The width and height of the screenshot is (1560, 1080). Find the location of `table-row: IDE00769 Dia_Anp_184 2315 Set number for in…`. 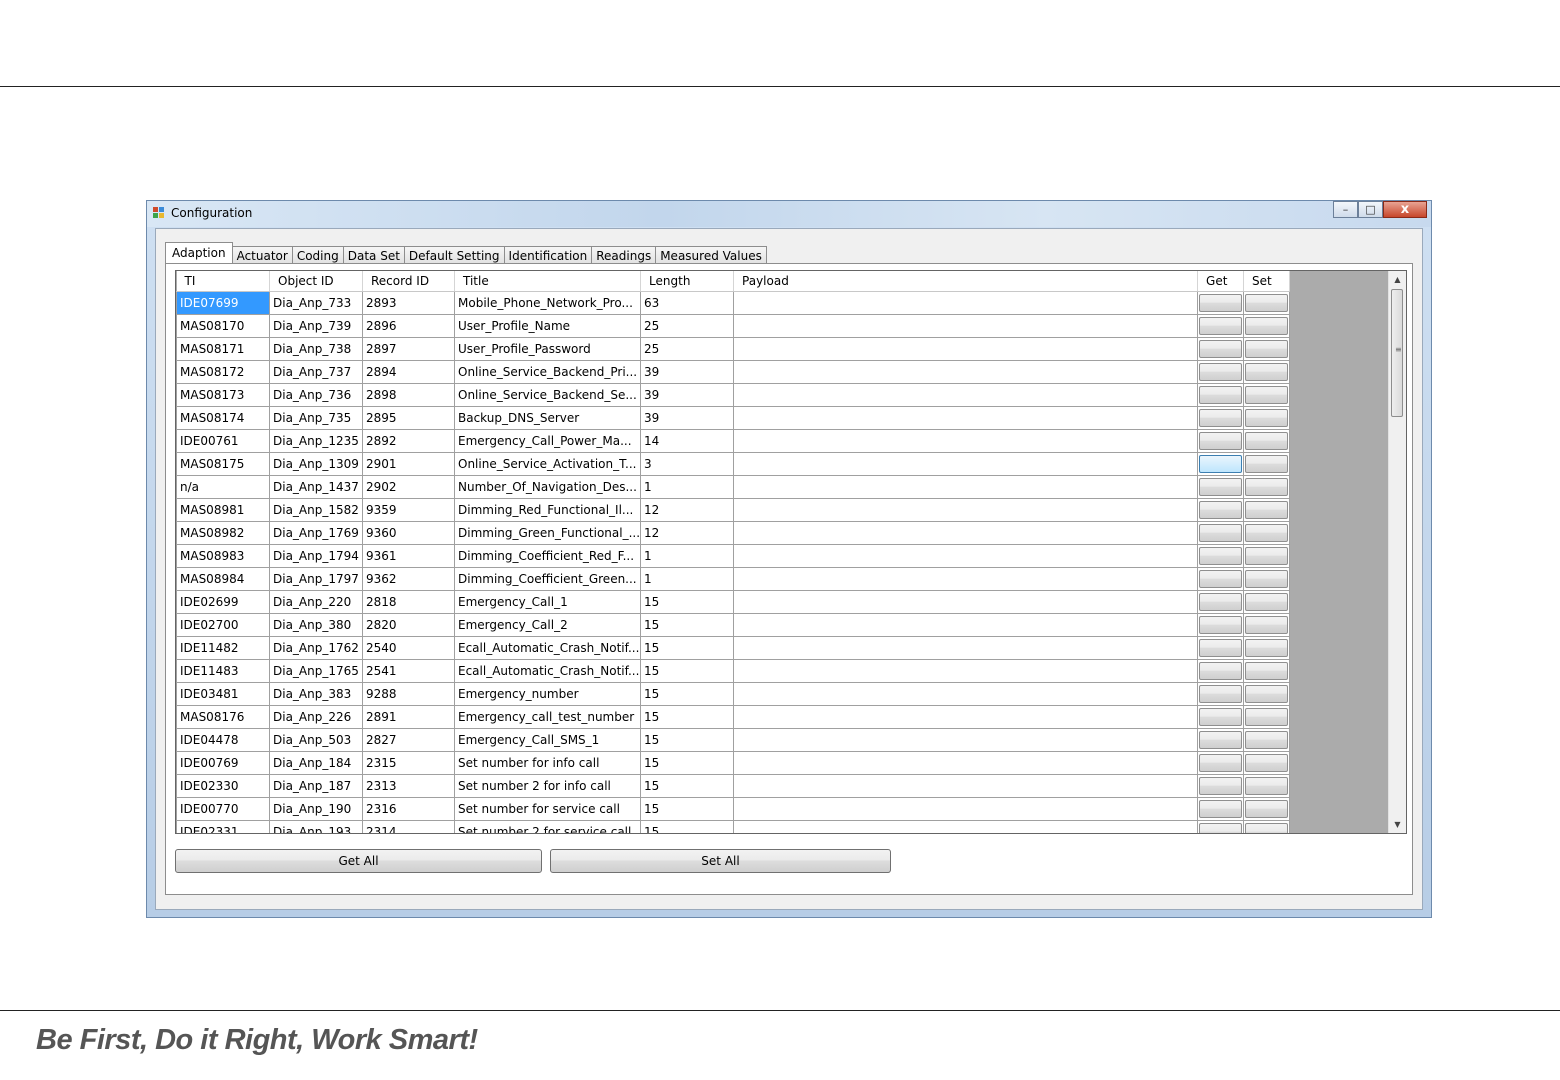

table-row: IDE00769 Dia_Anp_184 2315 Set number for in… is located at coordinates (733, 763).